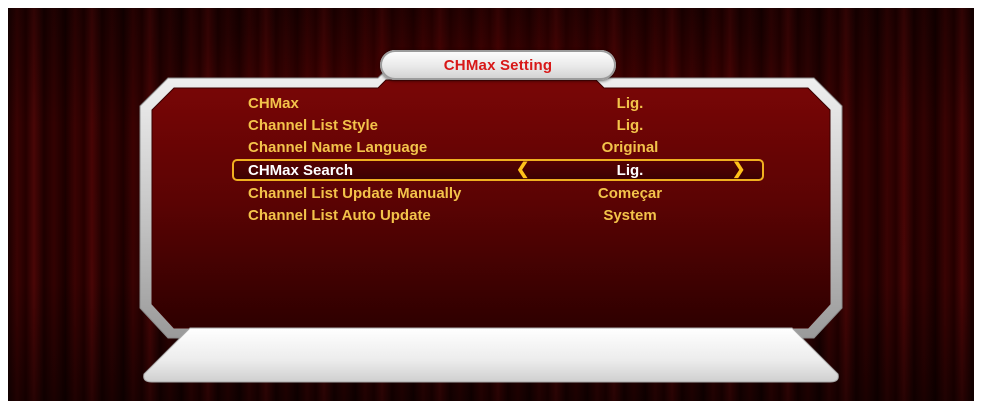 This screenshot has height=409, width=982. Describe the element at coordinates (301, 170) in the screenshot. I see `menu-item-label: CHMax Search` at that location.